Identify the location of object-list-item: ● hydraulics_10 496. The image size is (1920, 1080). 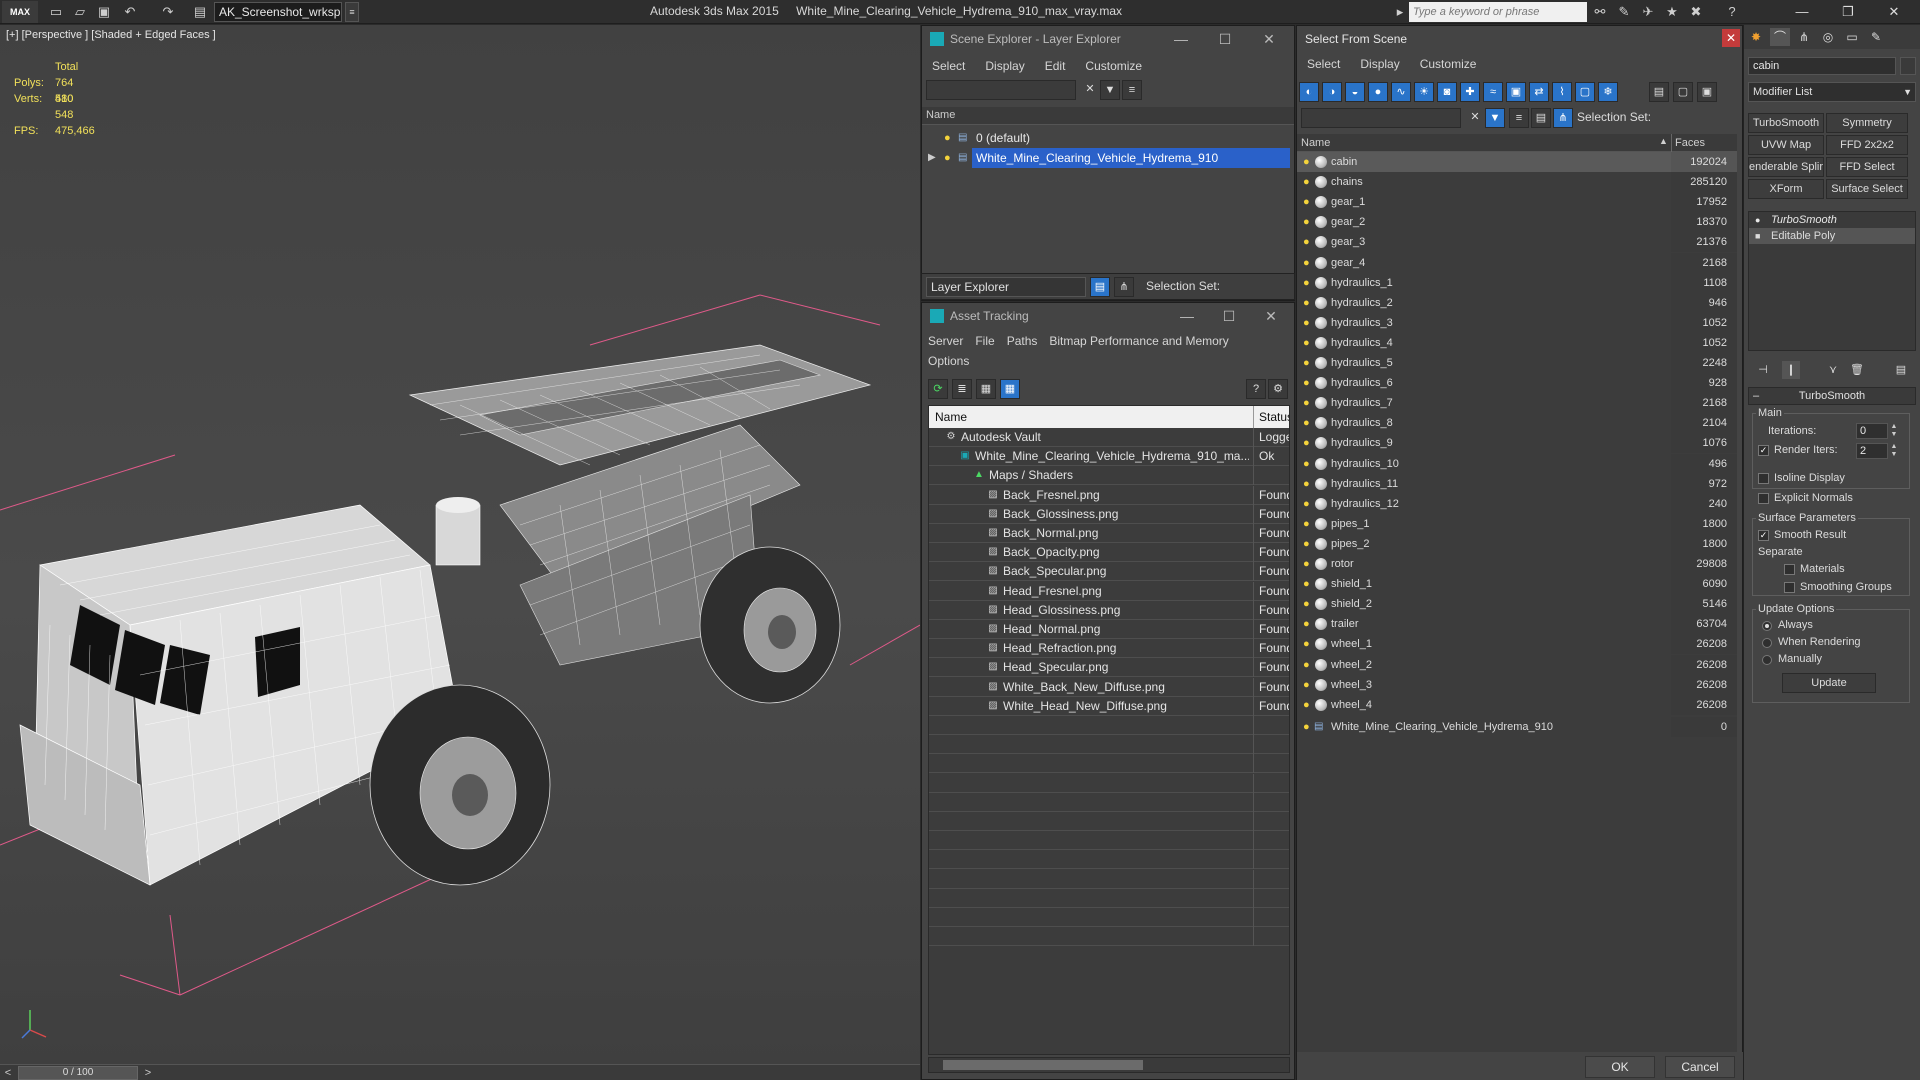
(1517, 463).